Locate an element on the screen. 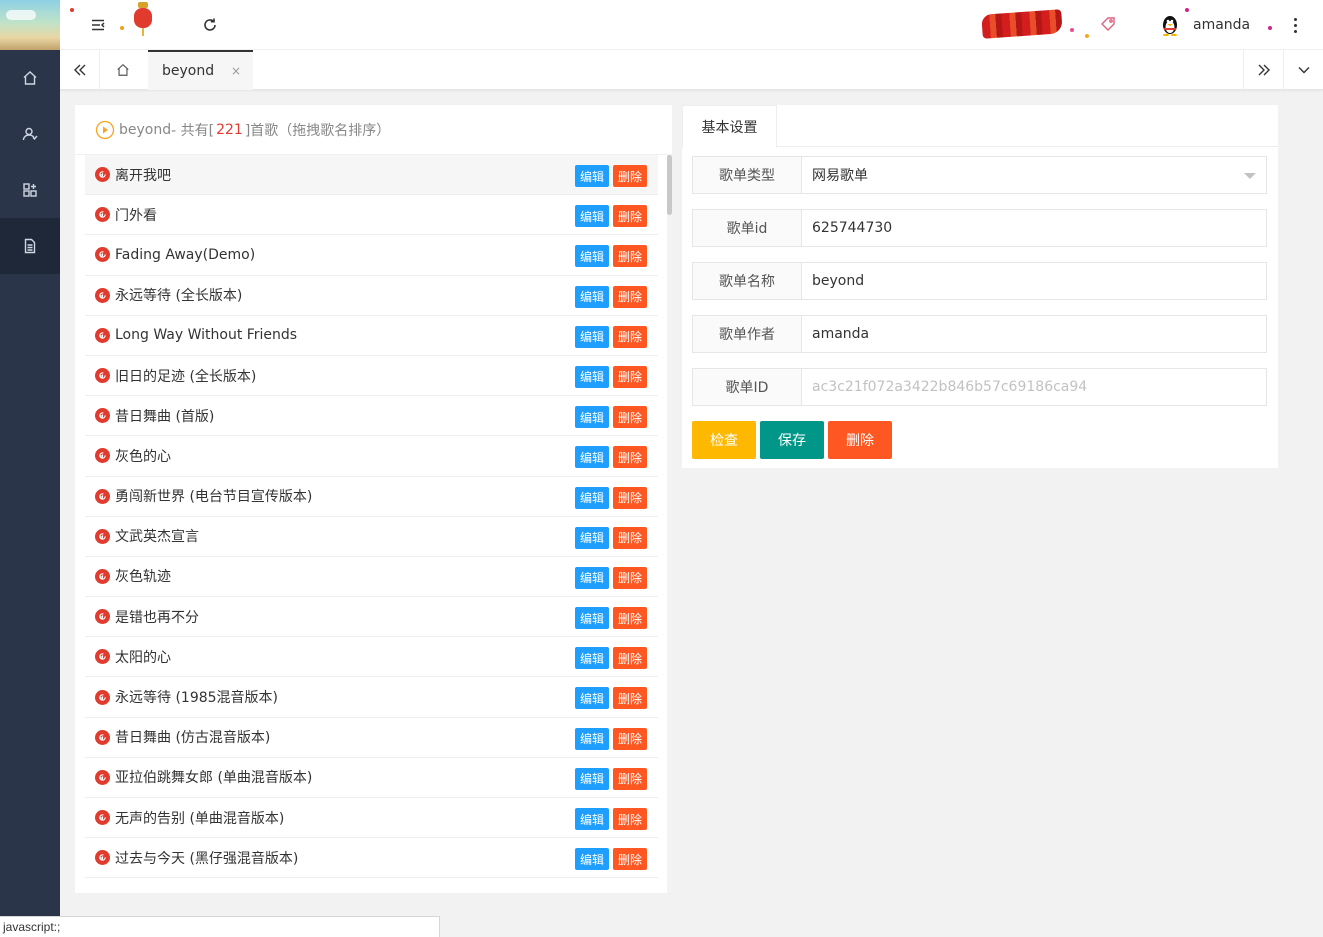  save-button: 保存 is located at coordinates (792, 440).